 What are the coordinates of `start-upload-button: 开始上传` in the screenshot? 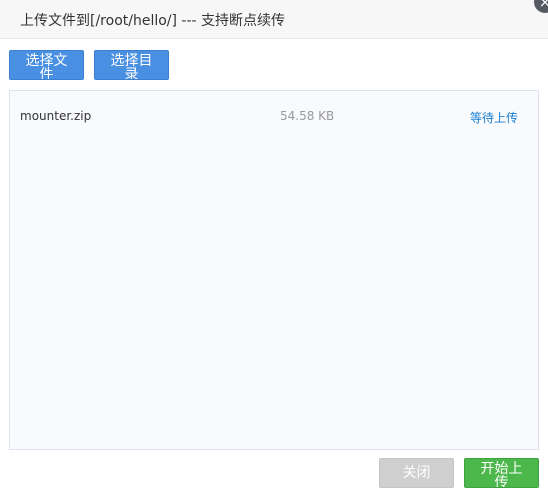 It's located at (501, 473).